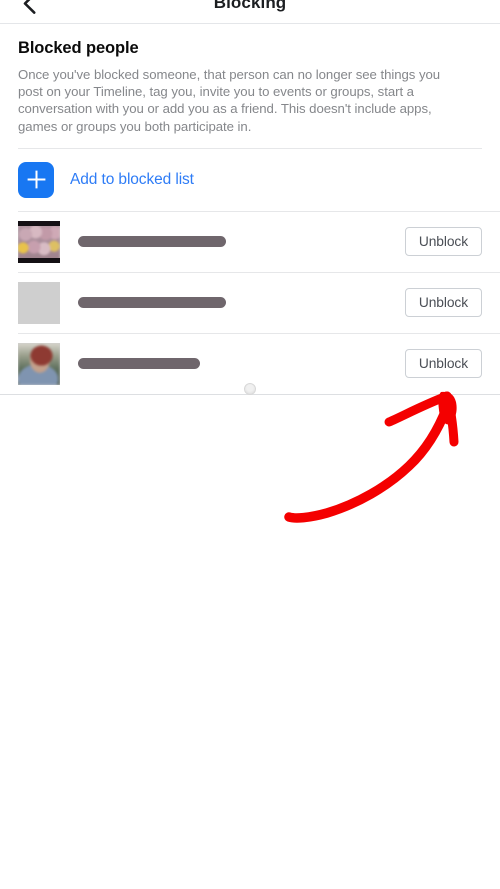 Image resolution: width=500 pixels, height=889 pixels. What do you see at coordinates (132, 179) in the screenshot?
I see `add-to-blocked-list-label: Add to blocked list` at bounding box center [132, 179].